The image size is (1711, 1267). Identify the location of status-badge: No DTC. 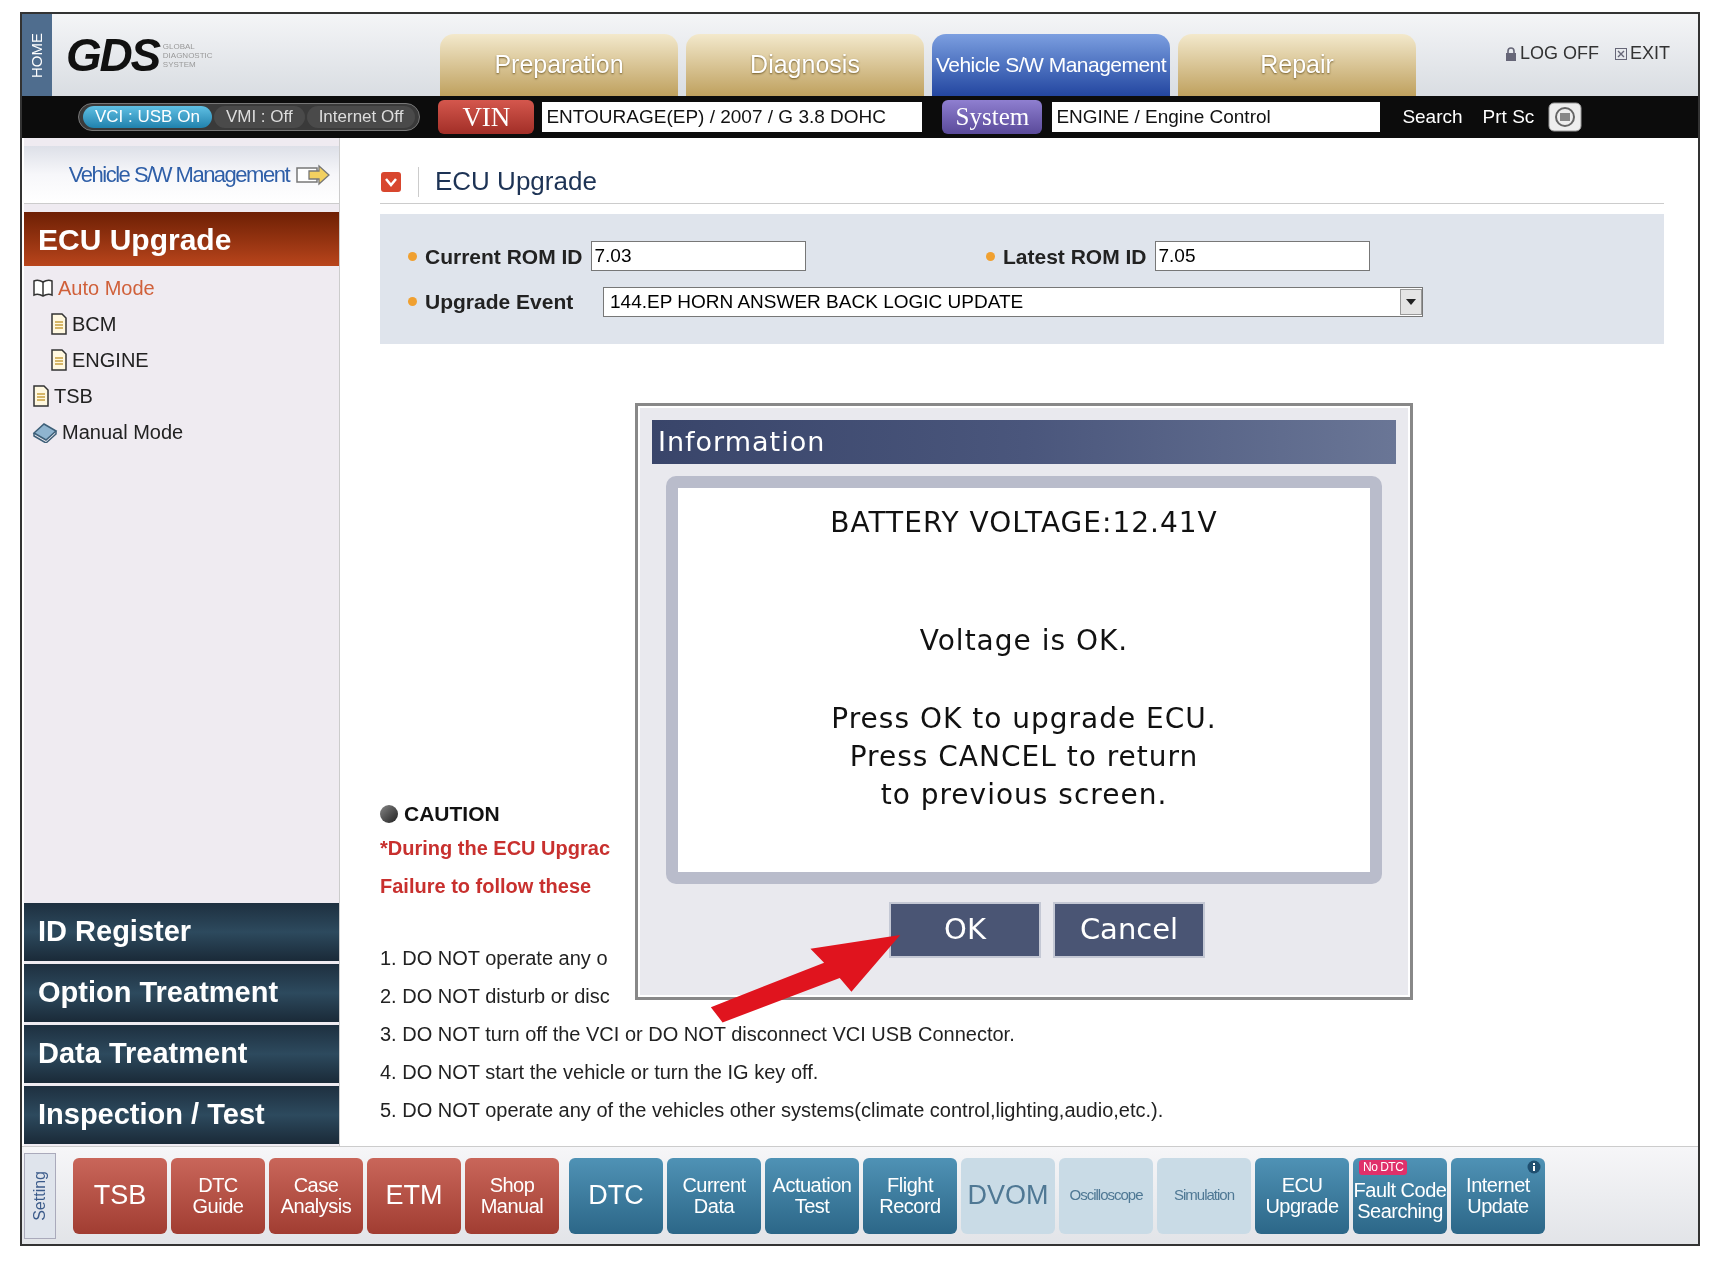
(1383, 1167).